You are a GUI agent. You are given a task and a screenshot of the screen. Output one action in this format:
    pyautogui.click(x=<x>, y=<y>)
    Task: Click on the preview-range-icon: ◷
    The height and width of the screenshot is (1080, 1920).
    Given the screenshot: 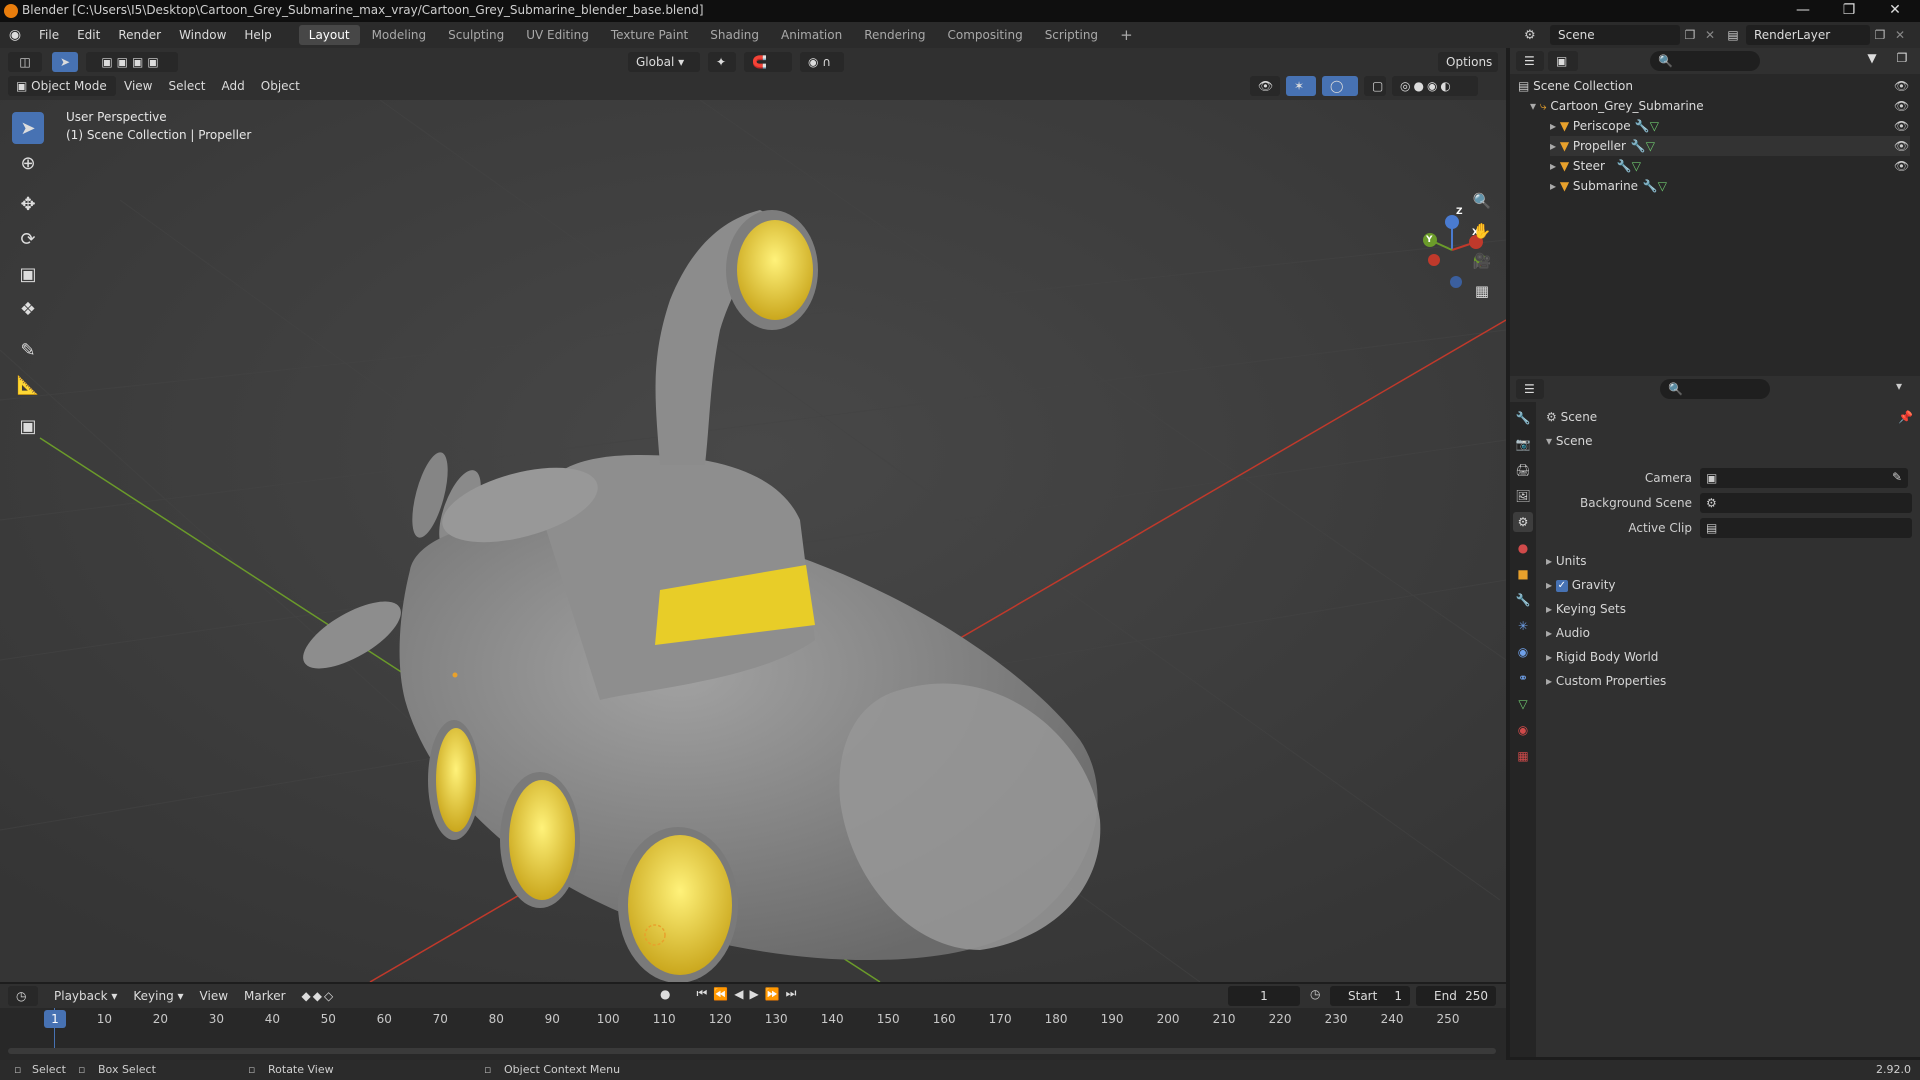 What is the action you would take?
    pyautogui.click(x=1315, y=994)
    